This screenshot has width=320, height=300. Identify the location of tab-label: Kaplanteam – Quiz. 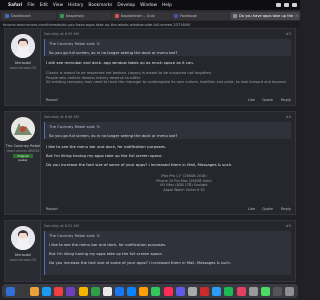
(138, 15).